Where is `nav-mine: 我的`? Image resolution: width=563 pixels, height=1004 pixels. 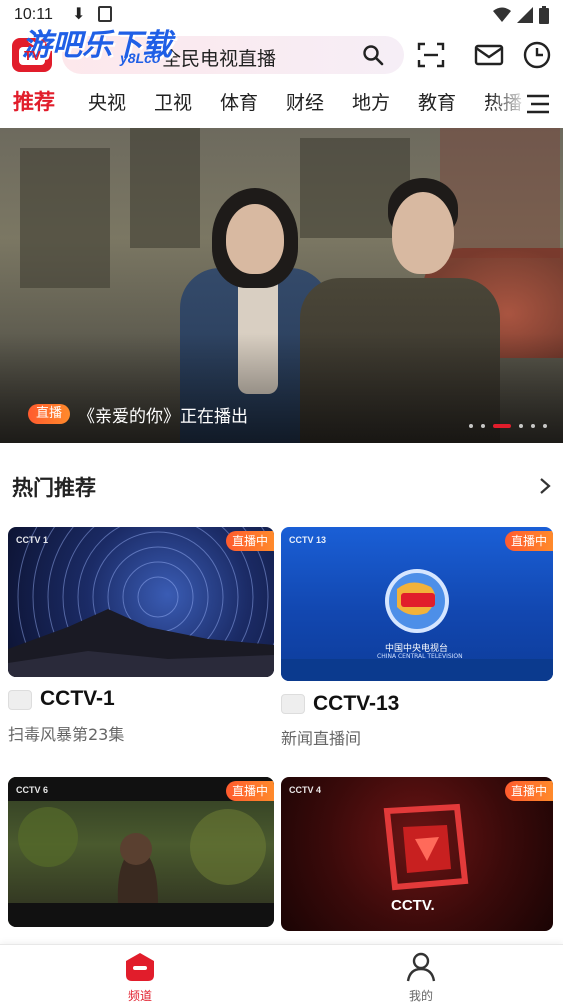 nav-mine: 我的 is located at coordinates (421, 977).